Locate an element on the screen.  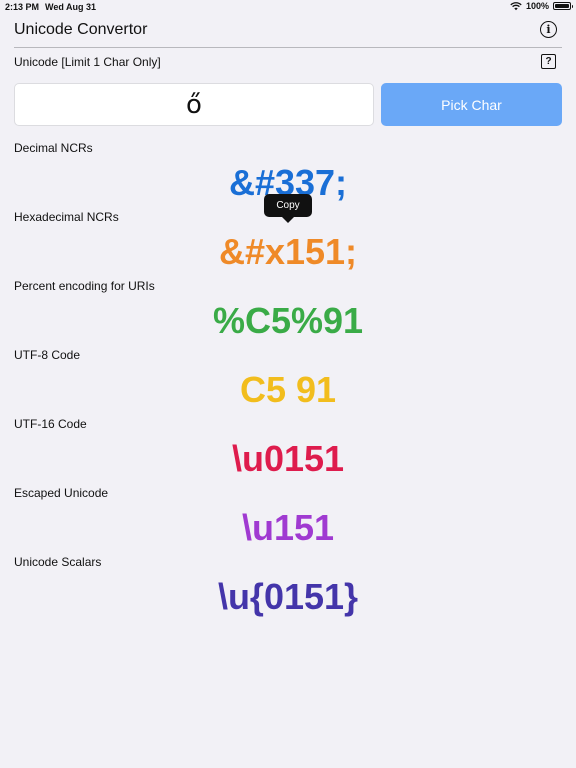
question-square-icon: ? is located at coordinates (548, 61).